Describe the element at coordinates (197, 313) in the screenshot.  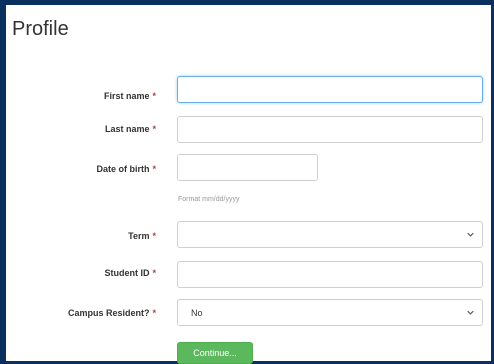
I see `campus-resident-selected-value: No` at that location.